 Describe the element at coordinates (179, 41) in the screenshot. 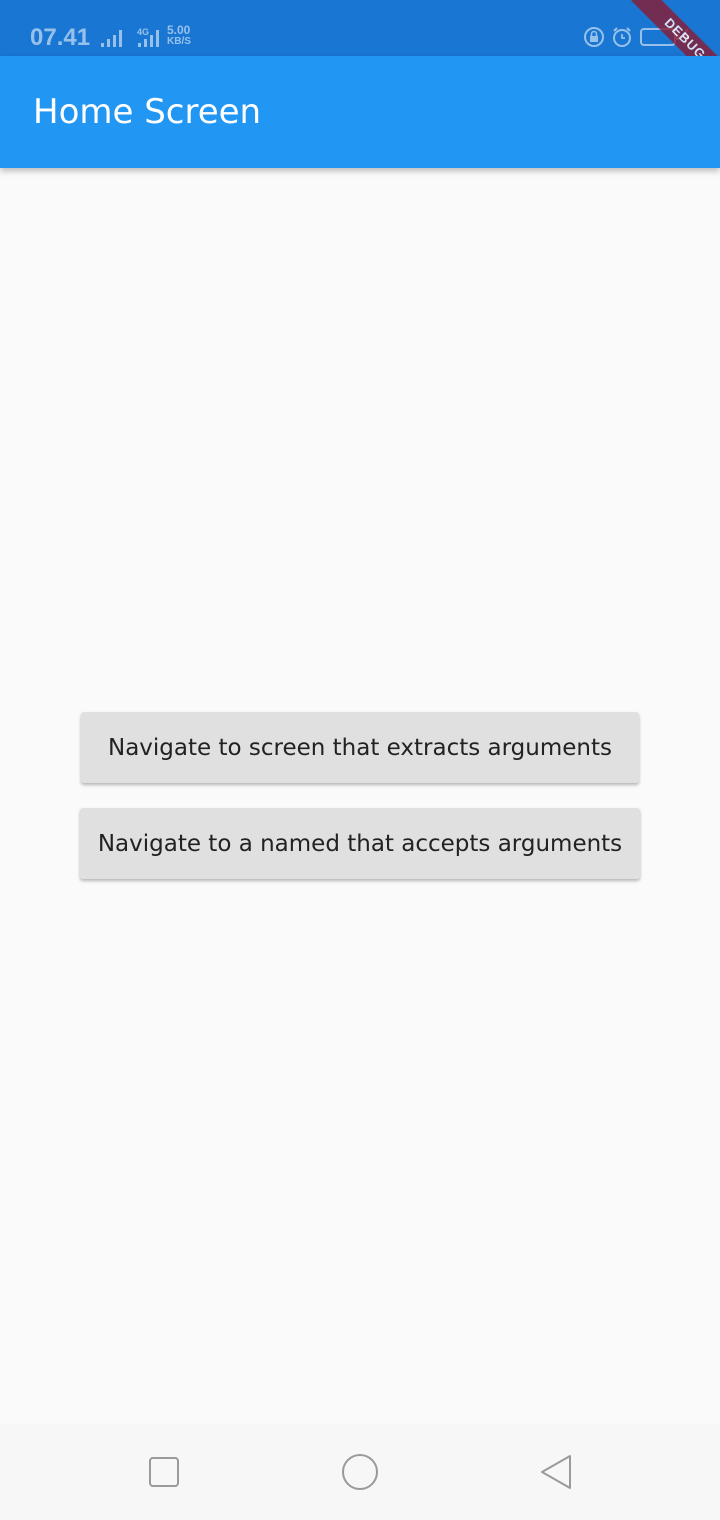

I see `network-speed-unit: KB/S` at that location.